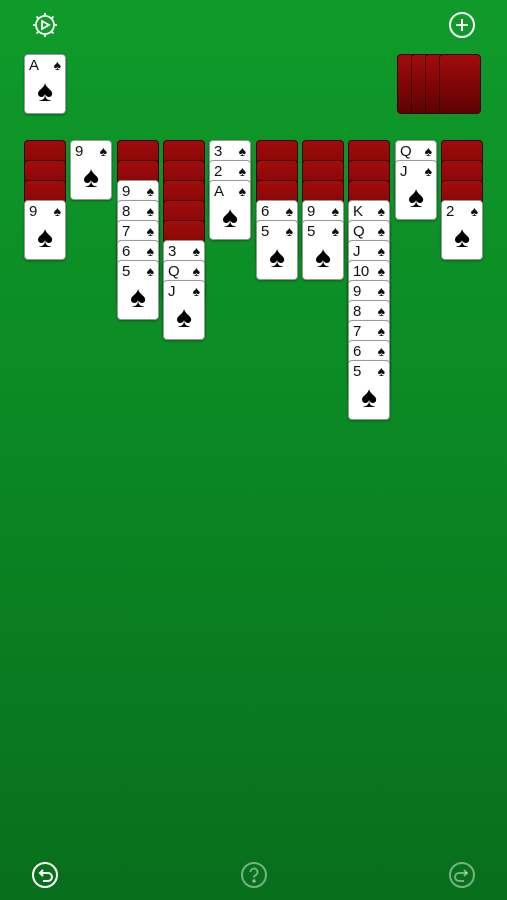  Describe the element at coordinates (45, 875) in the screenshot. I see `undo-icon` at that location.